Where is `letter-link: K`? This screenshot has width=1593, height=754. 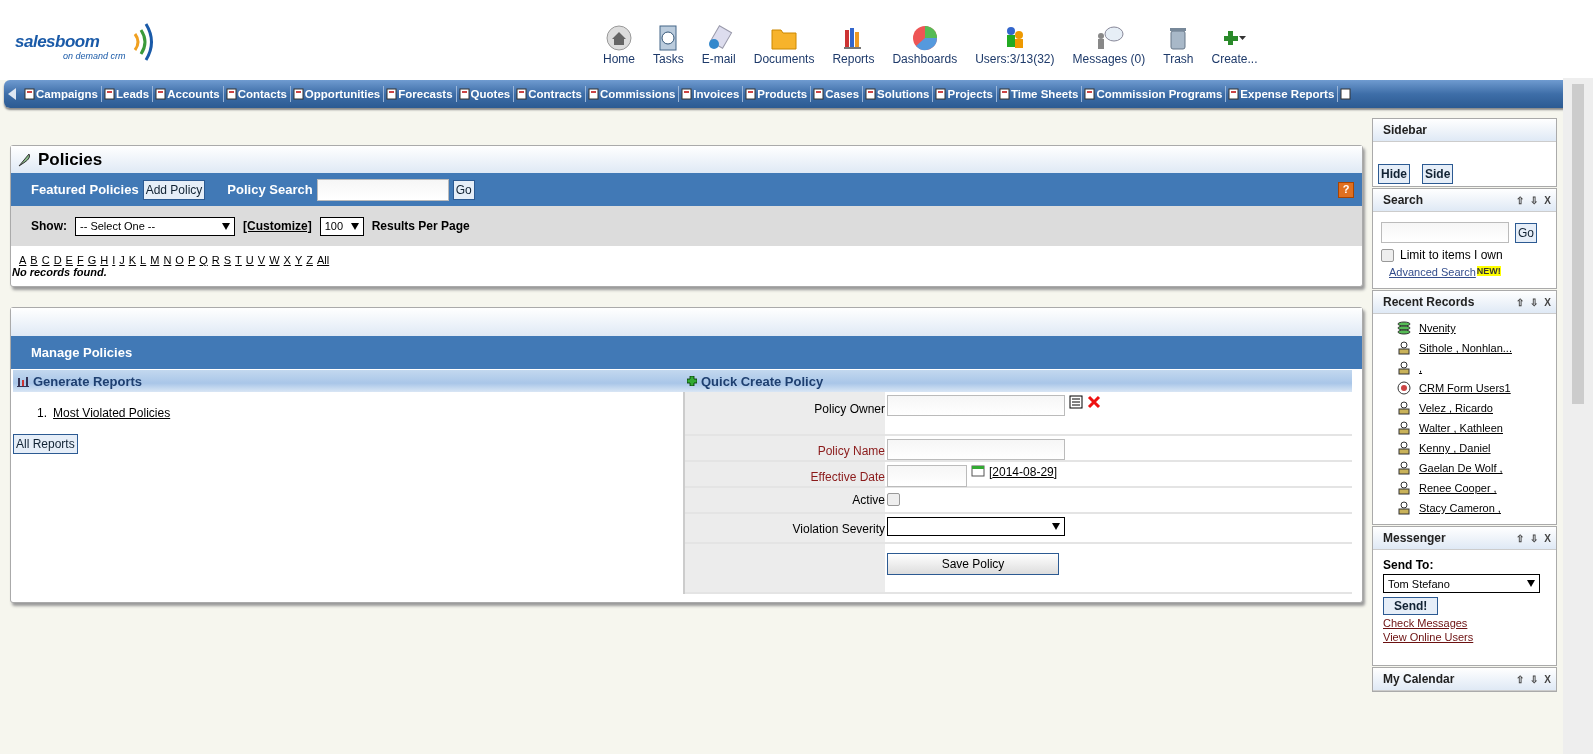 letter-link: K is located at coordinates (132, 260).